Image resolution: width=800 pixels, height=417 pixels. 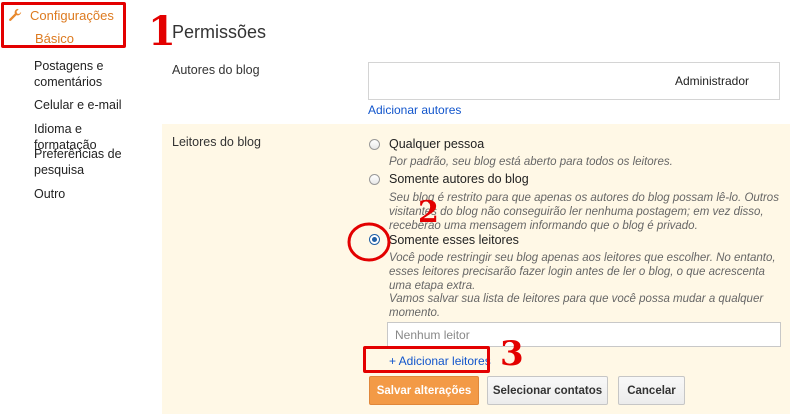 What do you see at coordinates (547, 390) in the screenshot?
I see `select-contacts-button: Selecionar contatos` at bounding box center [547, 390].